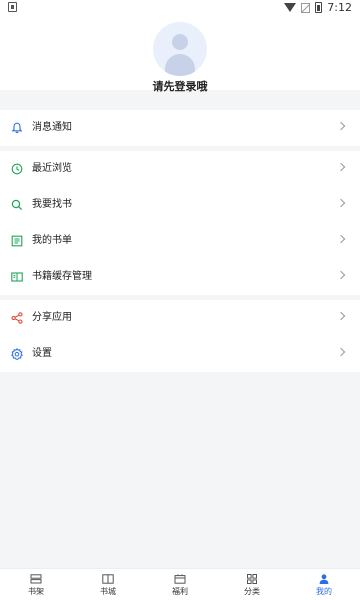  Describe the element at coordinates (252, 579) in the screenshot. I see `grid-icon` at that location.